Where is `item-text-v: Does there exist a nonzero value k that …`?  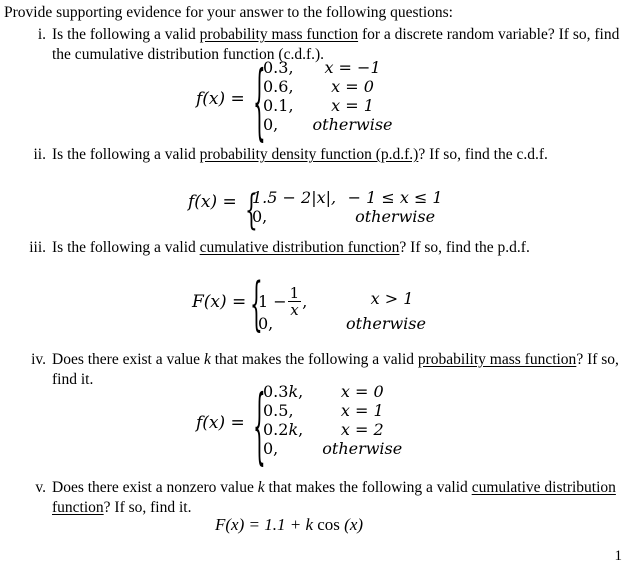
item-text-v: Does there exist a nonzero value k that … is located at coordinates (338, 497).